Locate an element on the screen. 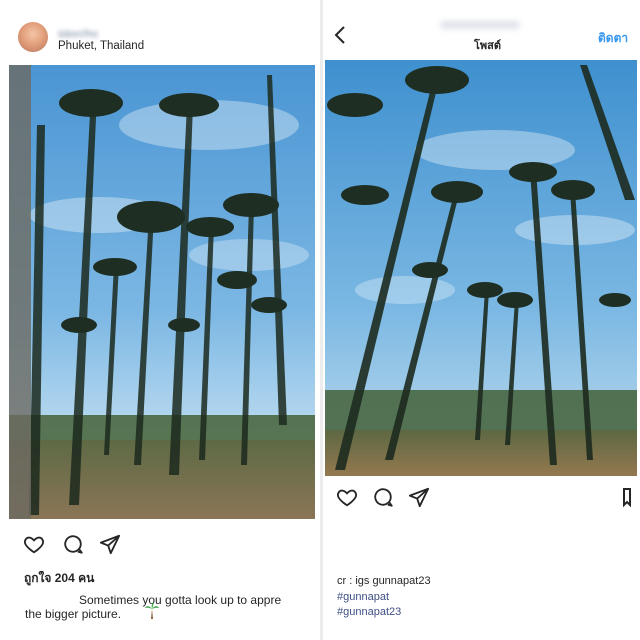 The image size is (640, 640). hashtag-link: #gunnapat23 is located at coordinates (369, 612).